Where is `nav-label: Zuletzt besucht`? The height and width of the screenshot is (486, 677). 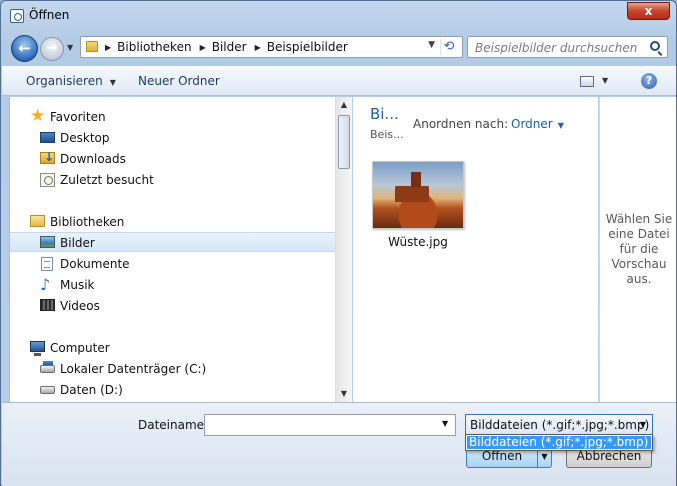 nav-label: Zuletzt besucht is located at coordinates (107, 180).